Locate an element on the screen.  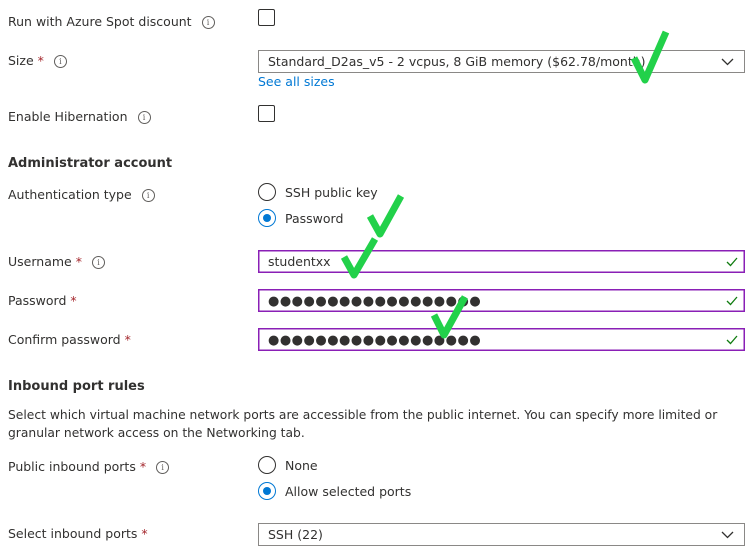
username-input: studentxx is located at coordinates (501, 261).